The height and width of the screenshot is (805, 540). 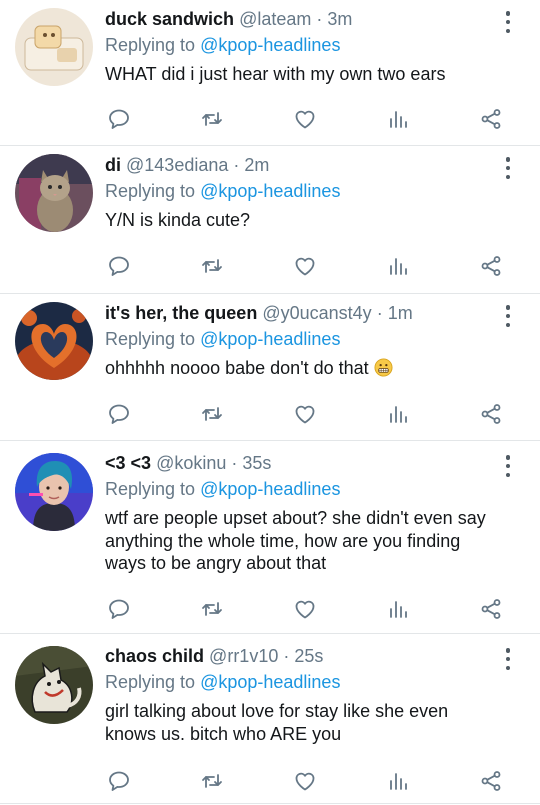 I want to click on tweet-text-row: ohhhhh noooo babe don't do that, so click(x=302, y=368).